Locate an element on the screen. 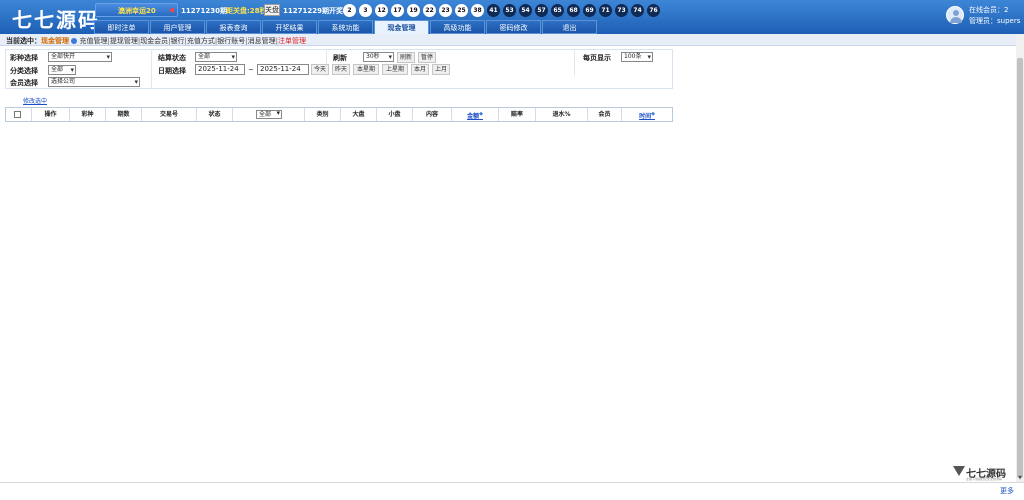 This screenshot has height=500, width=1024. current-issue: 11271230期 is located at coordinates (204, 11).